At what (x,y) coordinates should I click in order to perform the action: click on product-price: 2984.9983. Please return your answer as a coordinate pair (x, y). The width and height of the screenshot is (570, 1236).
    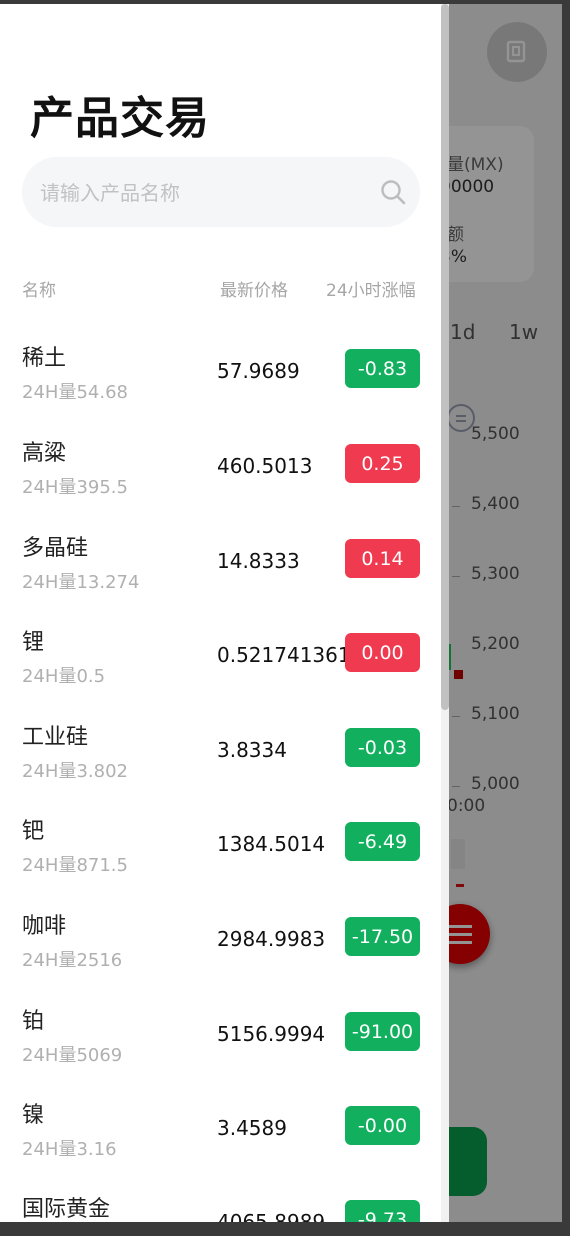
    Looking at the image, I should click on (271, 939).